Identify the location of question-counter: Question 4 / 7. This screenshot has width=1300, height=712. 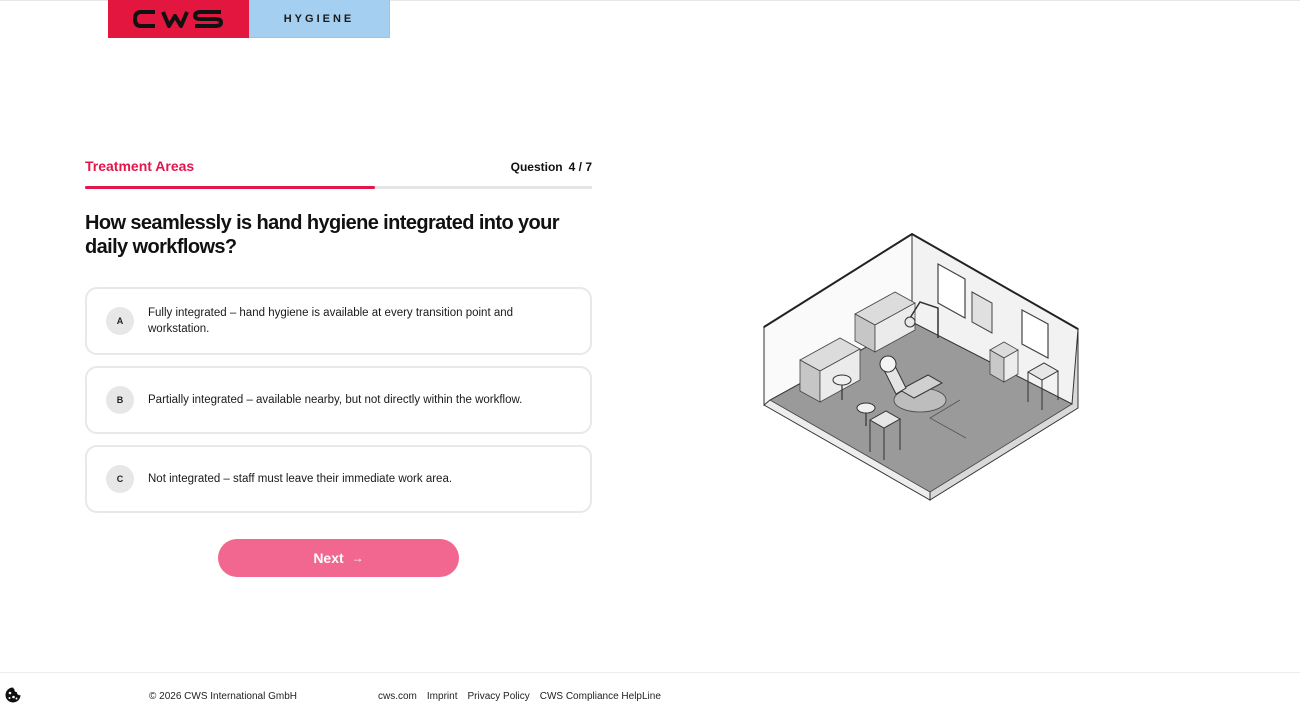
(551, 167).